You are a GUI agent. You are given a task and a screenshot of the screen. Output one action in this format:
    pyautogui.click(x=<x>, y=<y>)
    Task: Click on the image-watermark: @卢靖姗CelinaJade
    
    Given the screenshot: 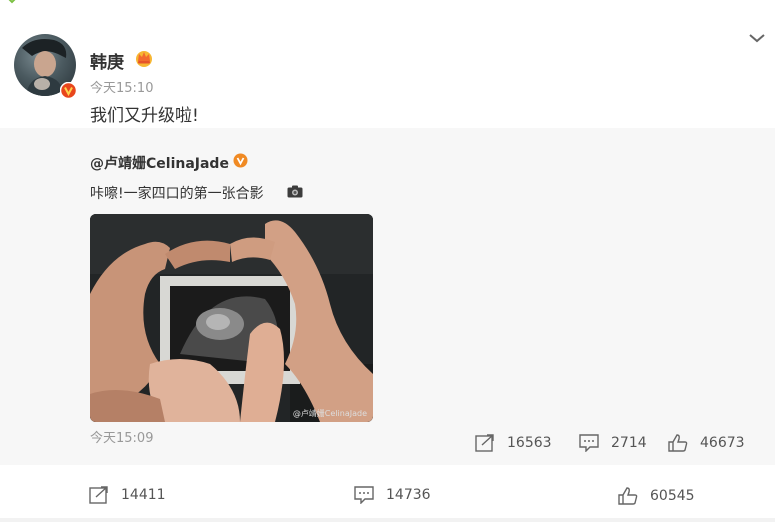 What is the action you would take?
    pyautogui.click(x=329, y=413)
    